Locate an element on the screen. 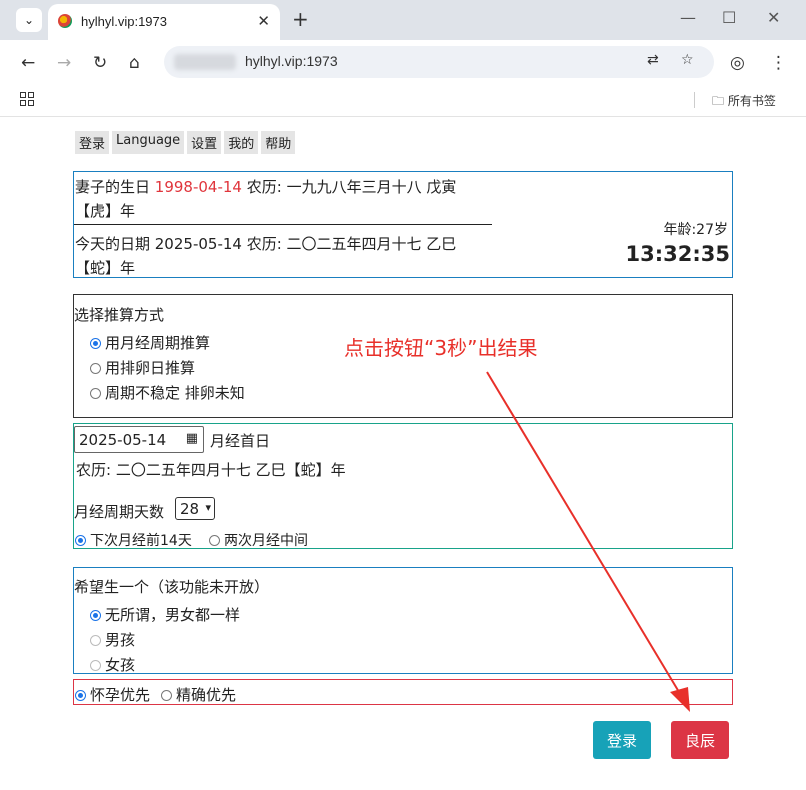  active-tab: hylhyl.vip:1973 ✕ is located at coordinates (164, 22).